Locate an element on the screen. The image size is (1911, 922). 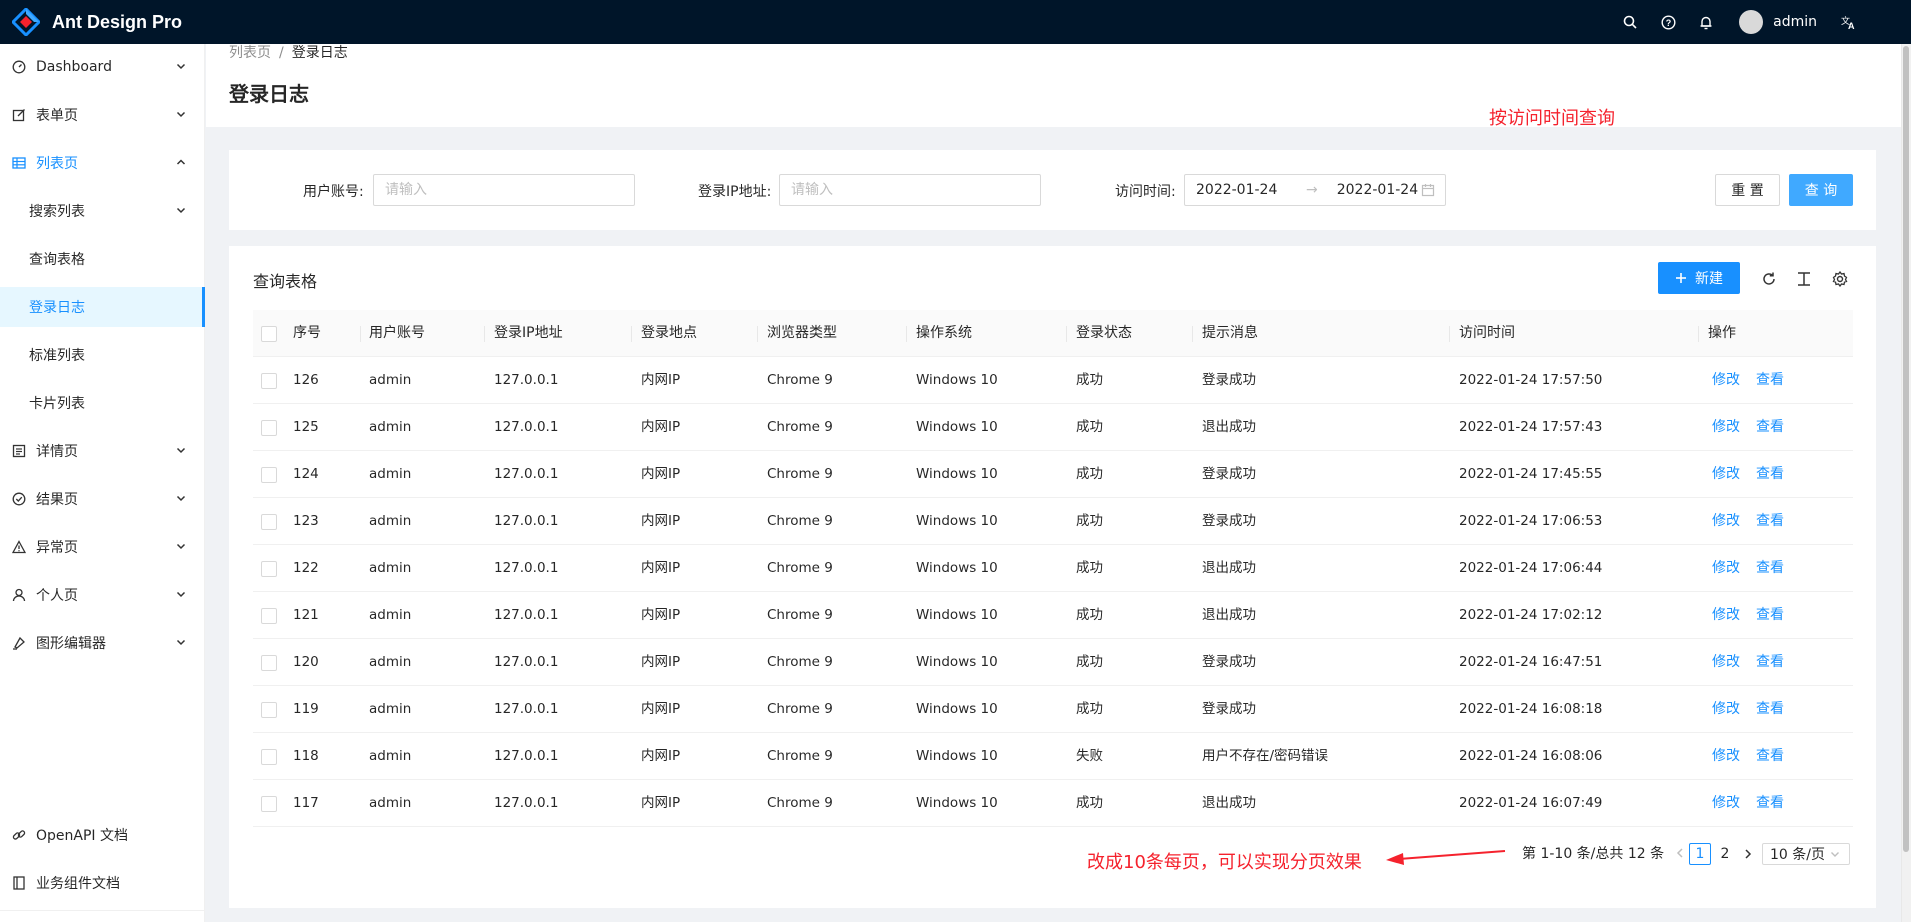
sidebar-item-search-list: 搜索列表 is located at coordinates (102, 211).